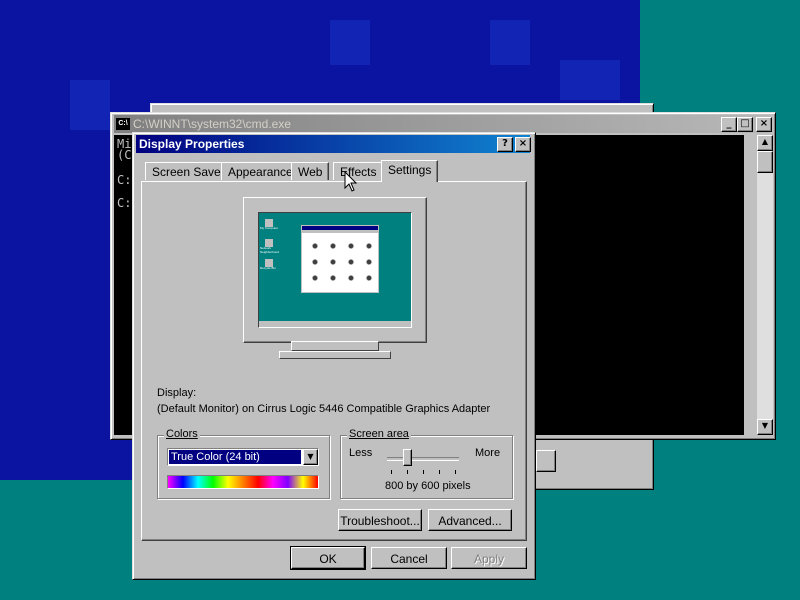 The image size is (800, 600). What do you see at coordinates (745, 124) in the screenshot?
I see `maximize-button: □` at bounding box center [745, 124].